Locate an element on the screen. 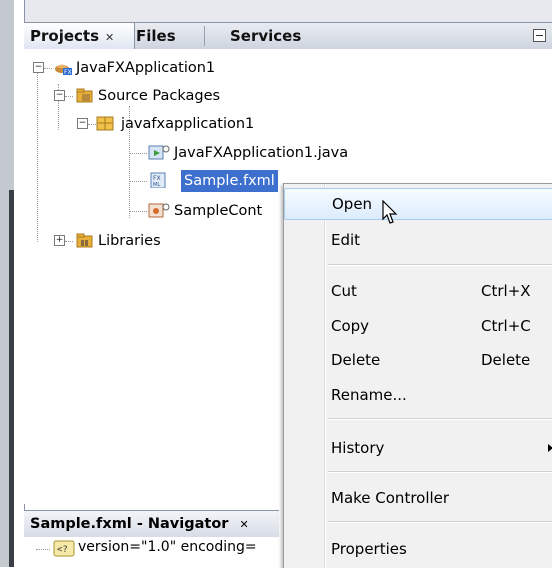  tab-divider is located at coordinates (204, 36).